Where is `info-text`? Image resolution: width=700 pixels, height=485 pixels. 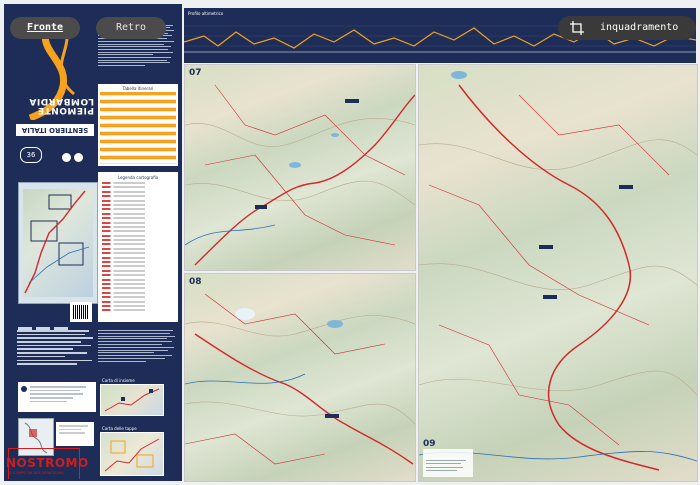 info-text is located at coordinates (57, 357).